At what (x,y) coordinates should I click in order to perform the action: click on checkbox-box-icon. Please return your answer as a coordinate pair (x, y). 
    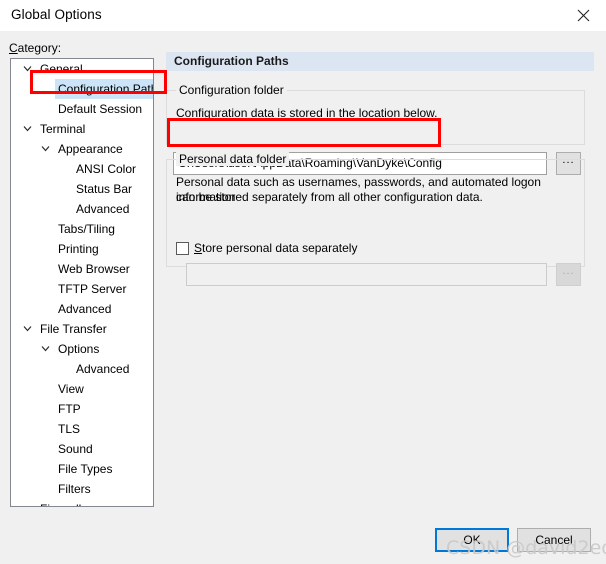
    Looking at the image, I should click on (182, 248).